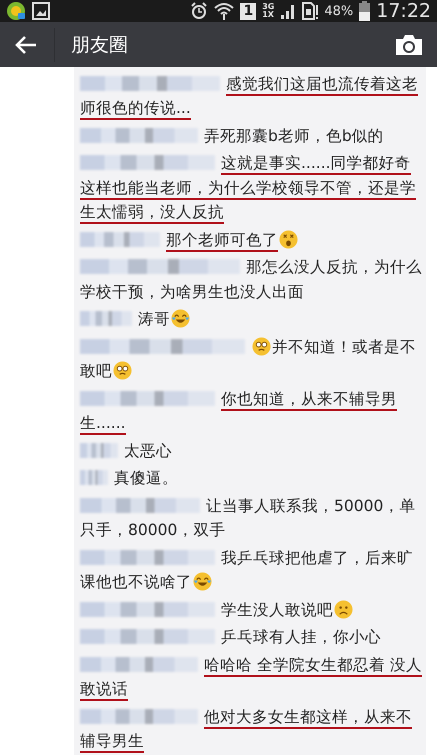 This screenshot has width=437, height=755. Describe the element at coordinates (16, 11) in the screenshot. I see `app-icon` at that location.